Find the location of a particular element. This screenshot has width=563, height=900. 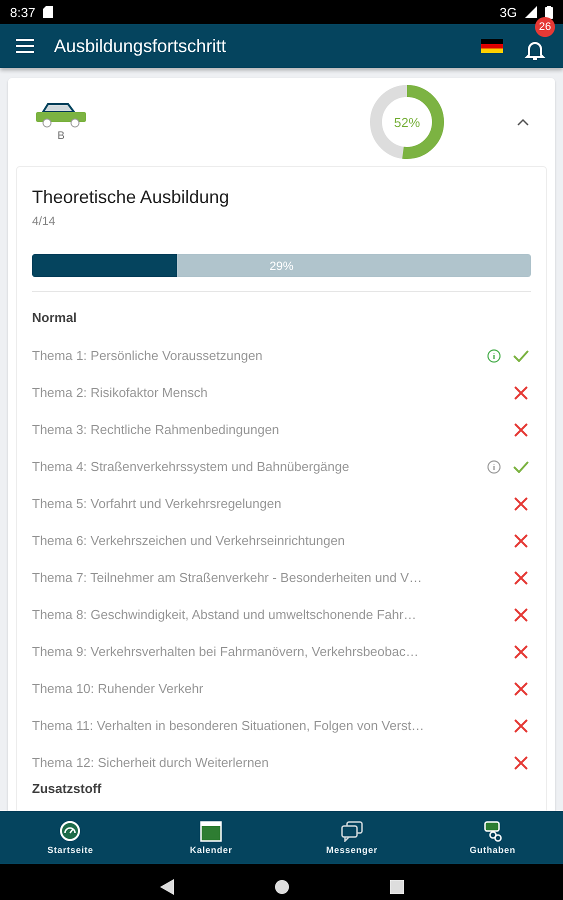

nav-tab: Messenger is located at coordinates (352, 837).